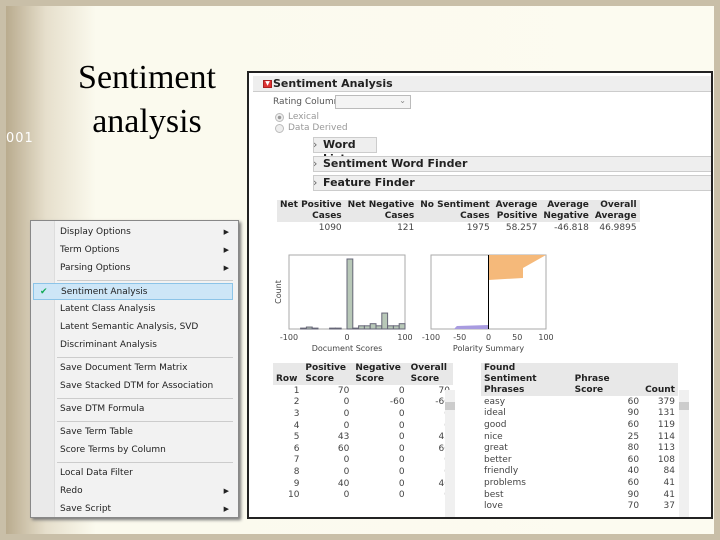 This screenshot has width=720, height=540. What do you see at coordinates (327, 374) in the screenshot?
I see `column-header: Positive Score` at bounding box center [327, 374].